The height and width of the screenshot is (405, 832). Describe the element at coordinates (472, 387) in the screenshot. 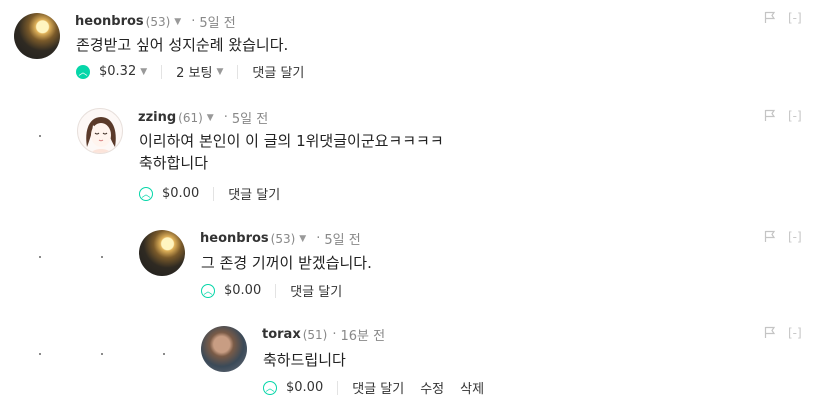

I see `delete-button: 삭제` at that location.